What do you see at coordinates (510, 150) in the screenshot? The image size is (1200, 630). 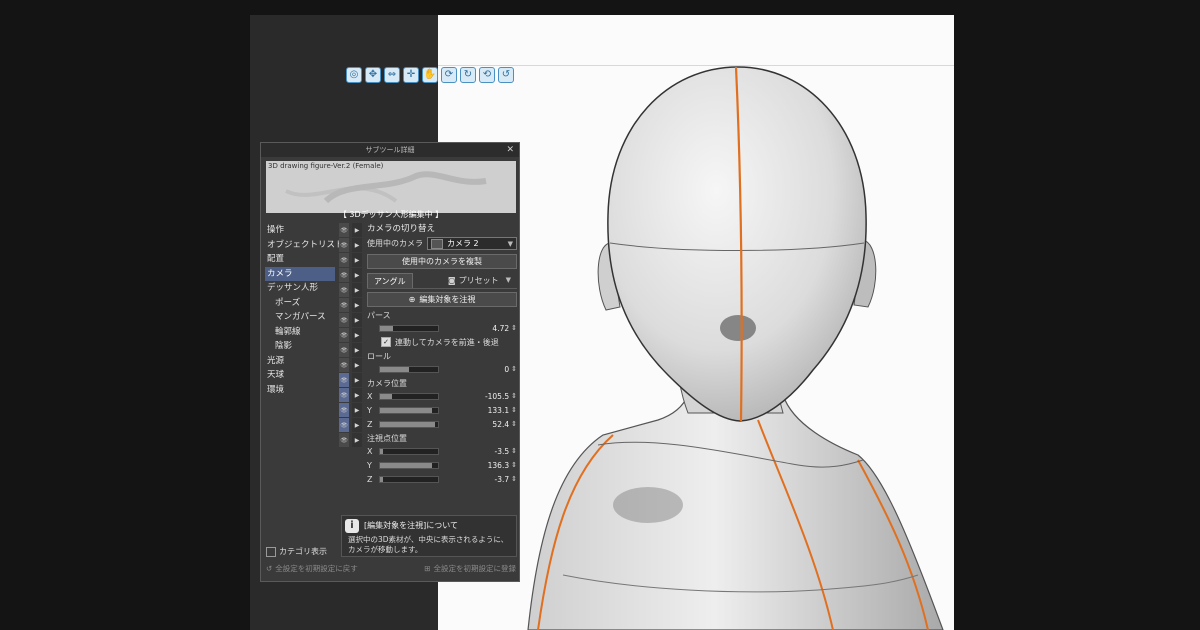 I see `close-icon: ✕` at bounding box center [510, 150].